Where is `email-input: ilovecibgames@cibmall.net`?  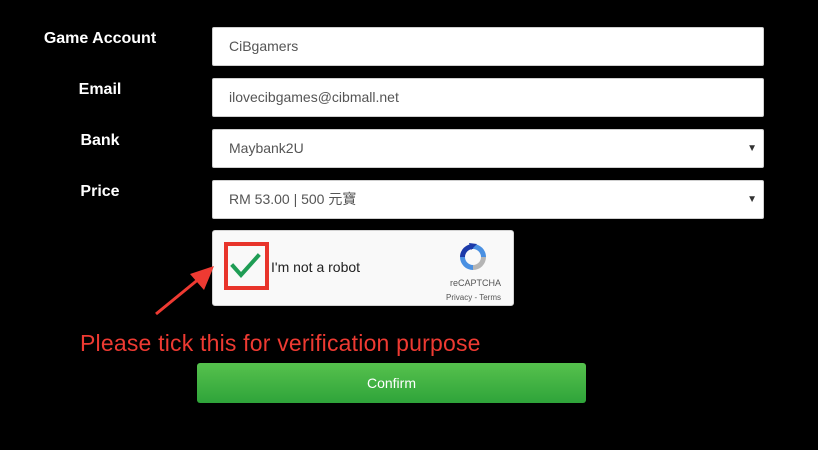 email-input: ilovecibgames@cibmall.net is located at coordinates (488, 97).